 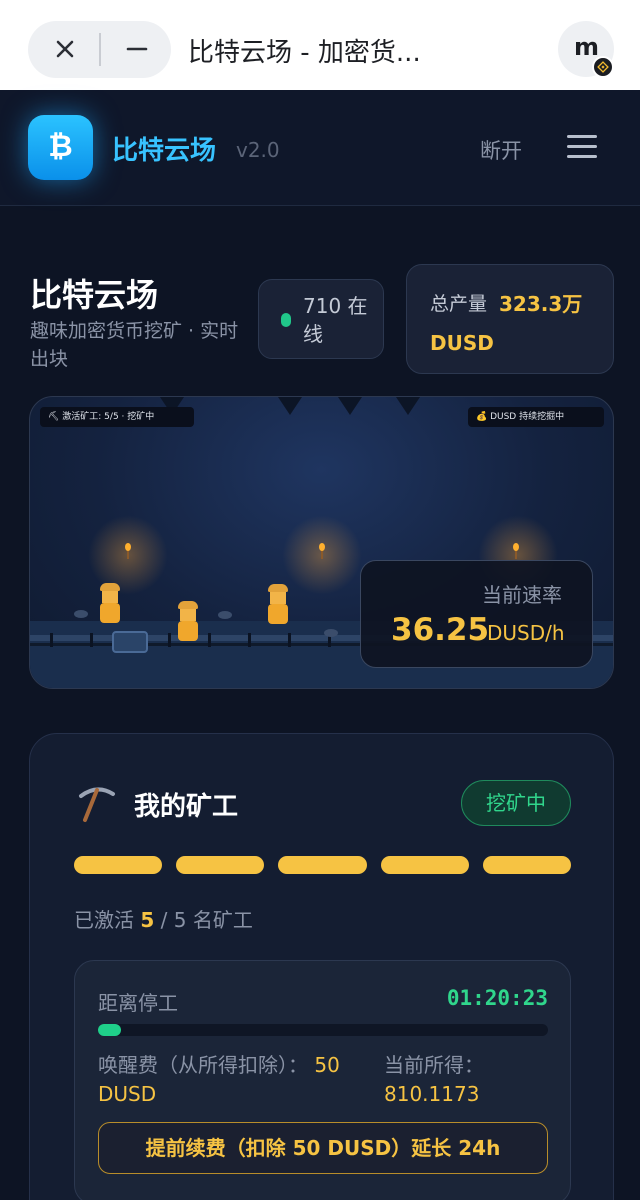 What do you see at coordinates (323, 1030) in the screenshot?
I see `stop-timer-progress` at bounding box center [323, 1030].